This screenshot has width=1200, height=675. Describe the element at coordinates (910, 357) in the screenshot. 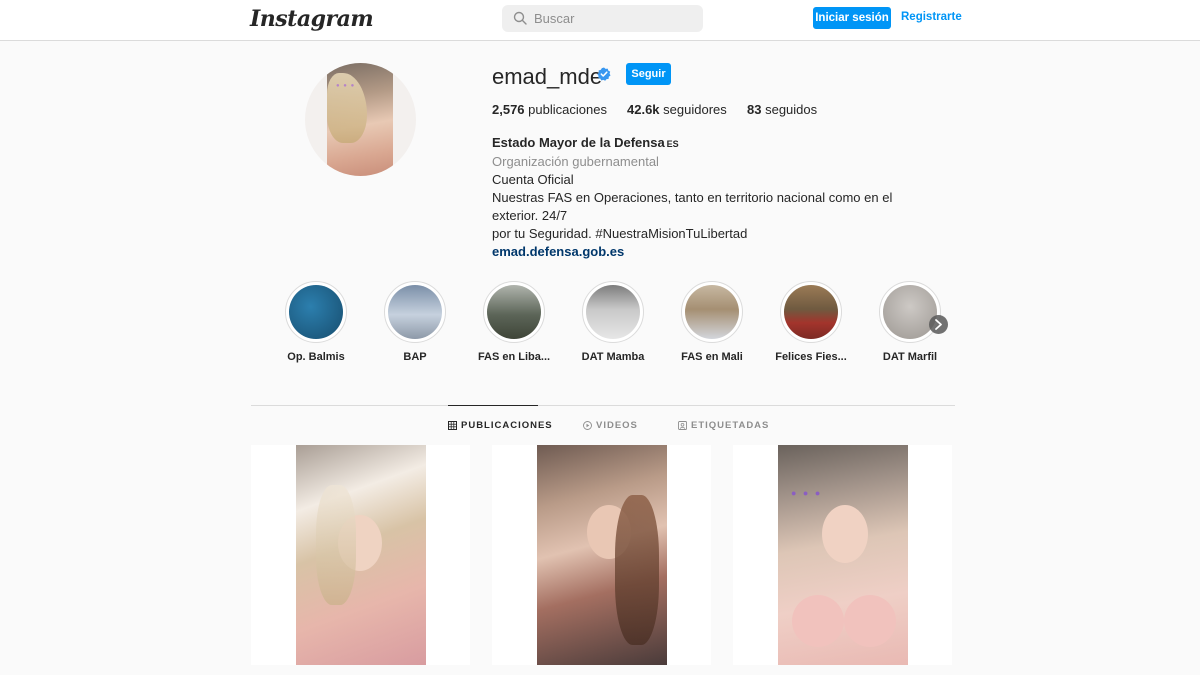

I see `highlight-label: DAT Marfil` at that location.